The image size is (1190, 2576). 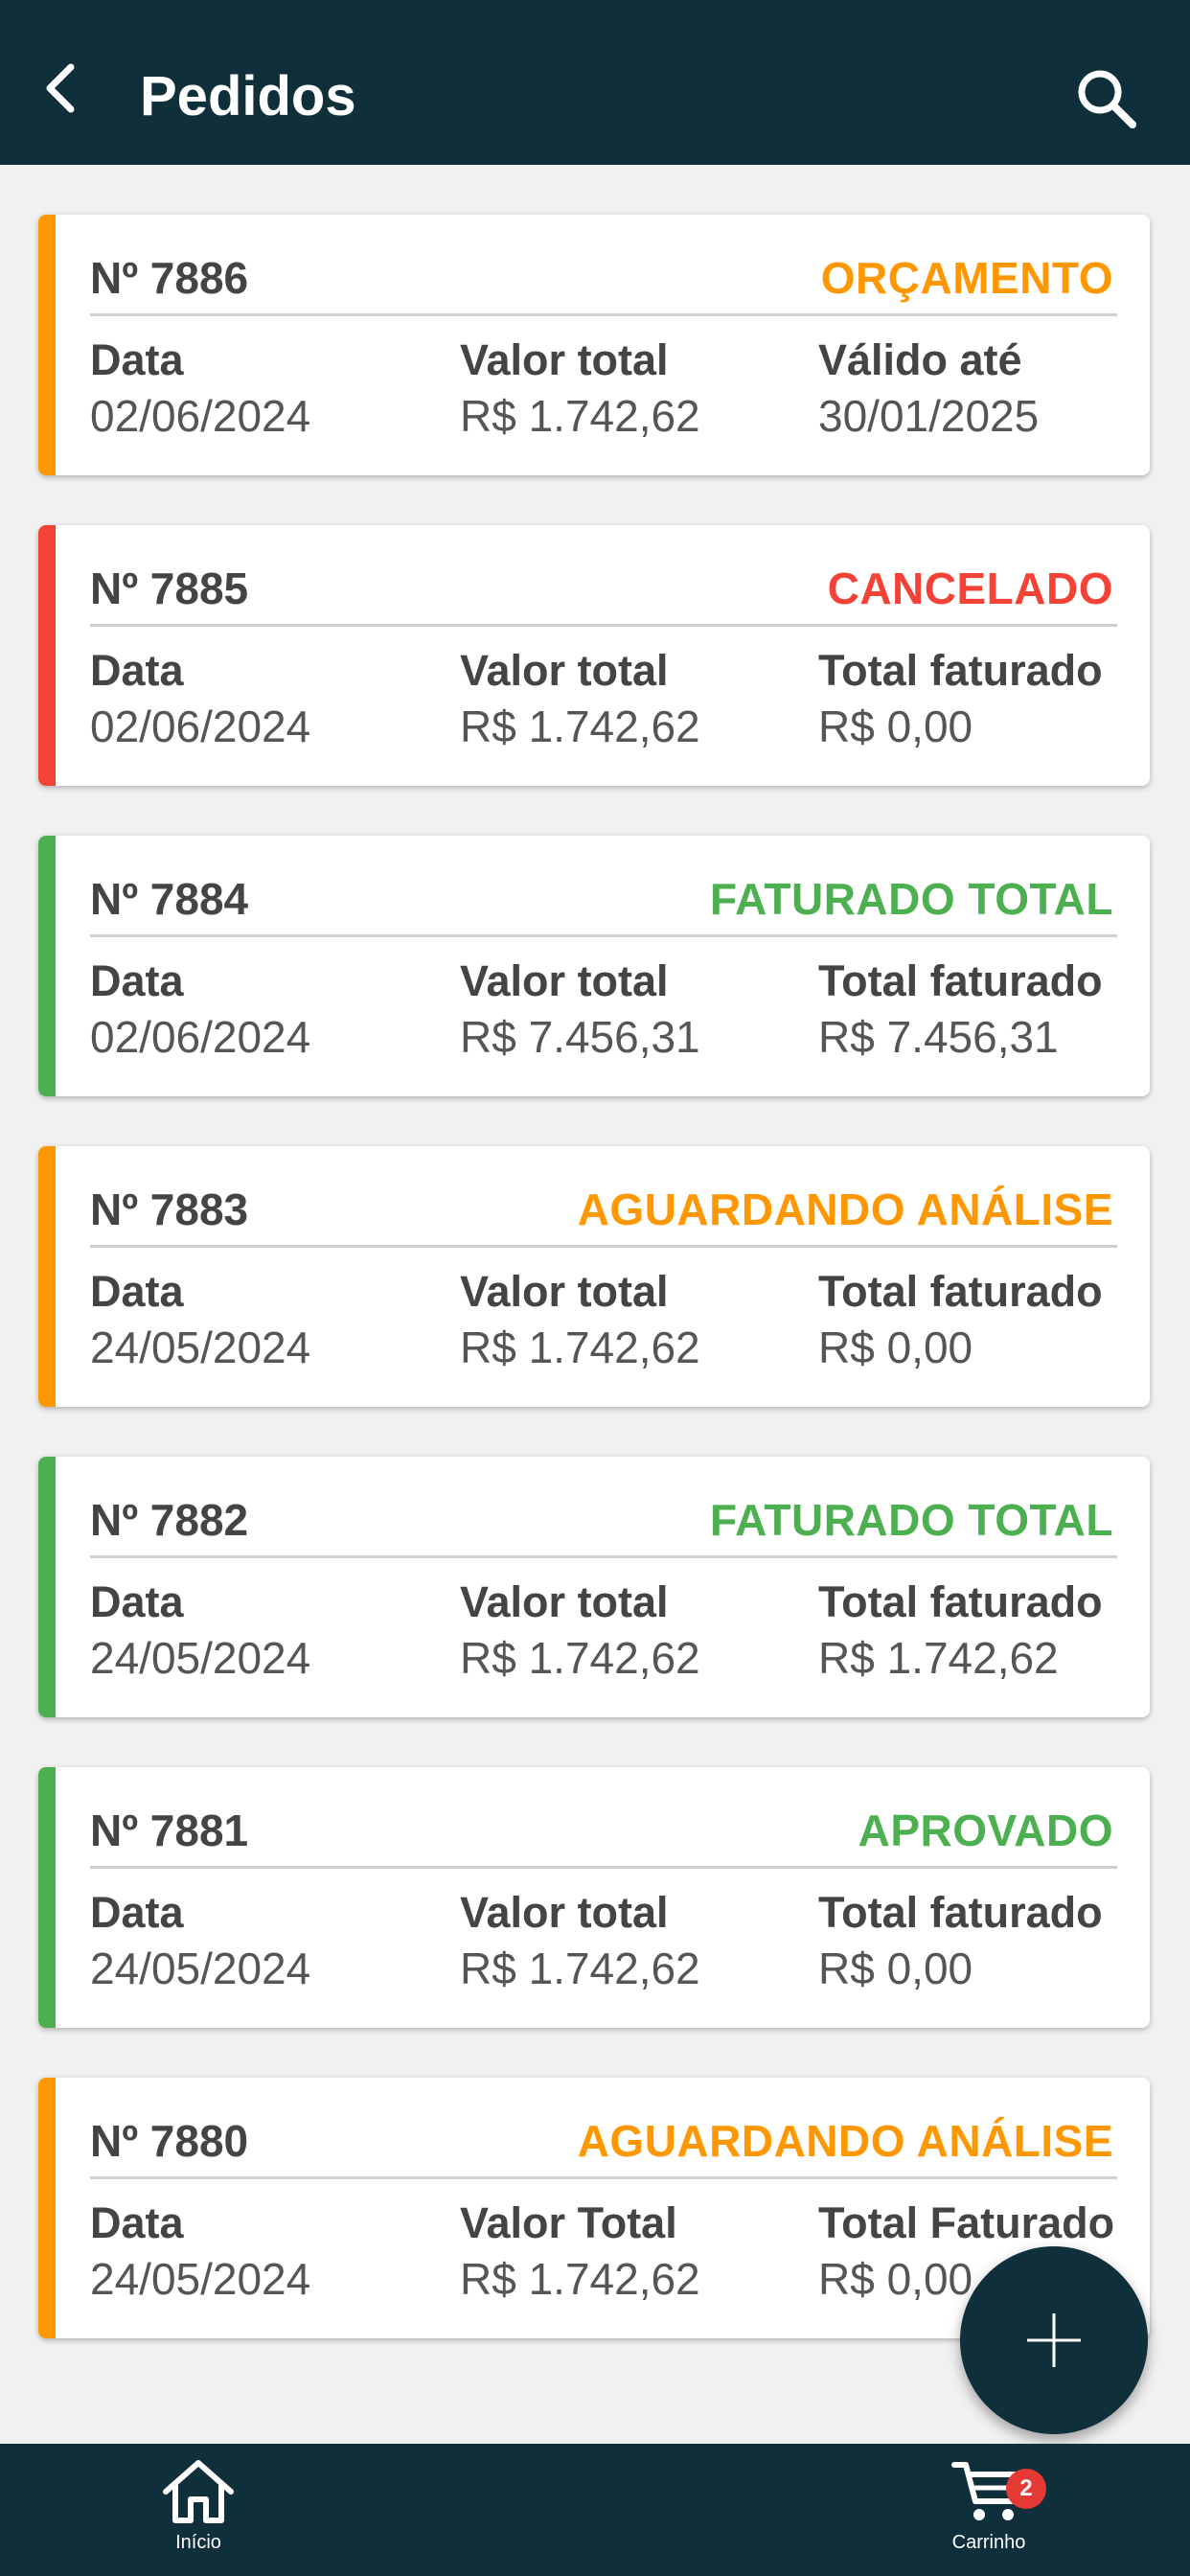 What do you see at coordinates (580, 1010) in the screenshot?
I see `total-value-column: Valor total R$ 7.456,31` at bounding box center [580, 1010].